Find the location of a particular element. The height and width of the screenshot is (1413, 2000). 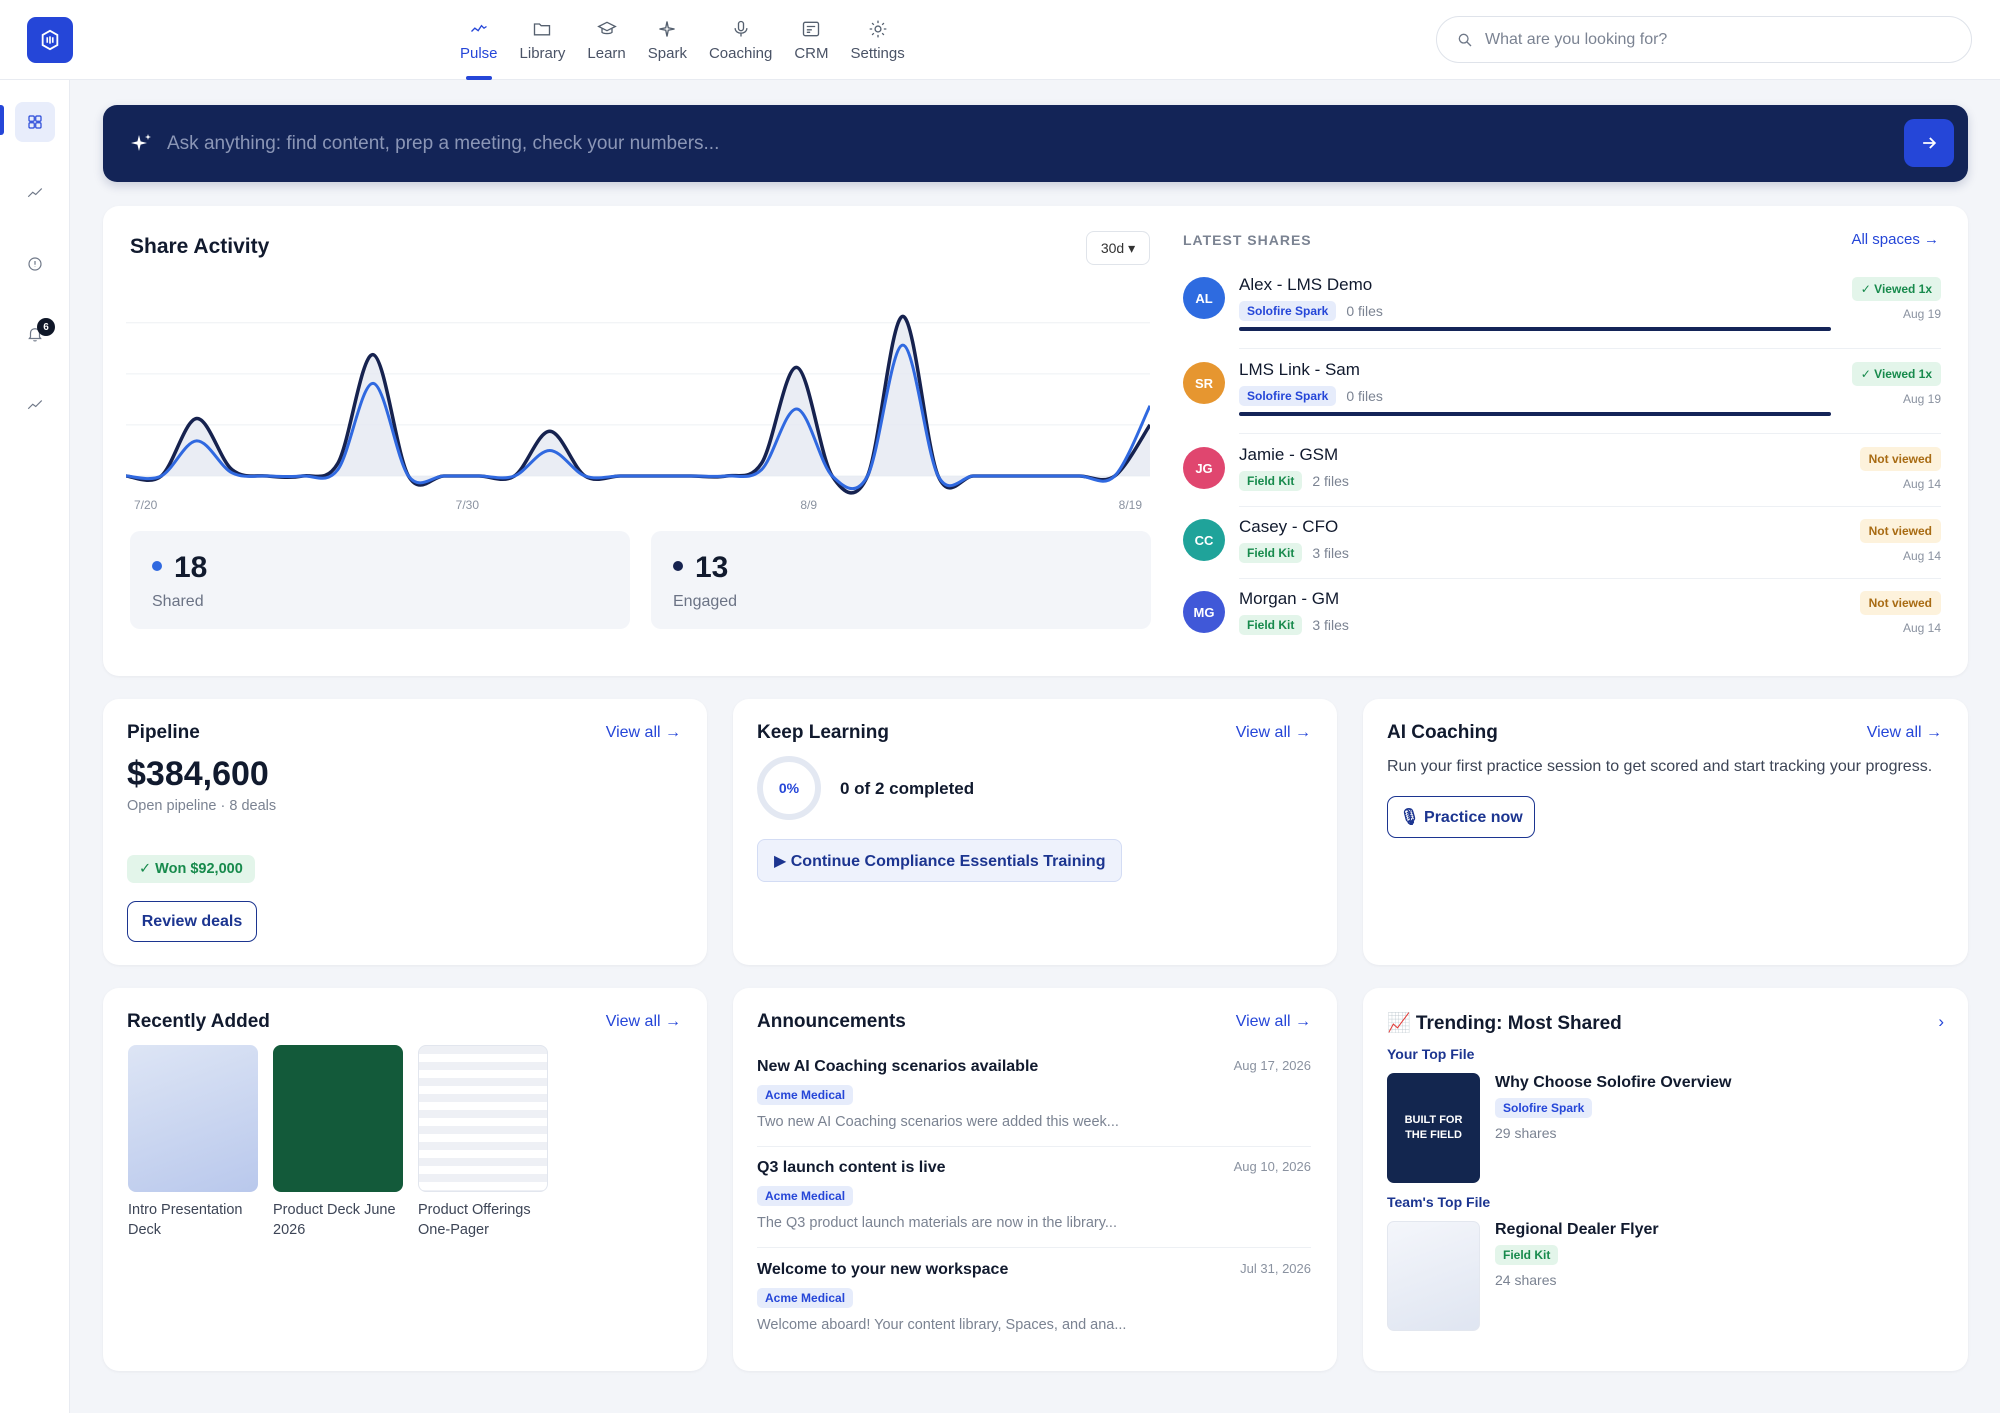

nav-learn: Learn is located at coordinates (606, 40).